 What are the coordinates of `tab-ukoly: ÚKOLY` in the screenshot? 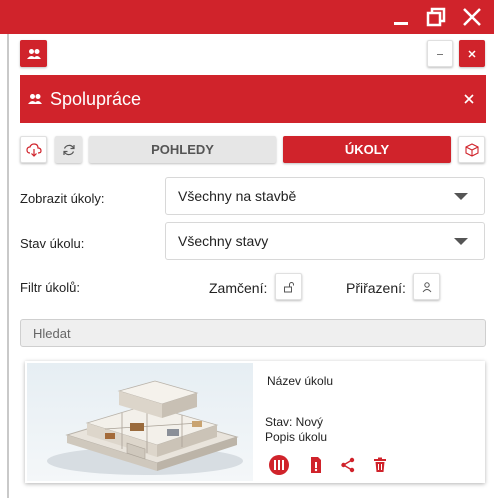 It's located at (367, 149).